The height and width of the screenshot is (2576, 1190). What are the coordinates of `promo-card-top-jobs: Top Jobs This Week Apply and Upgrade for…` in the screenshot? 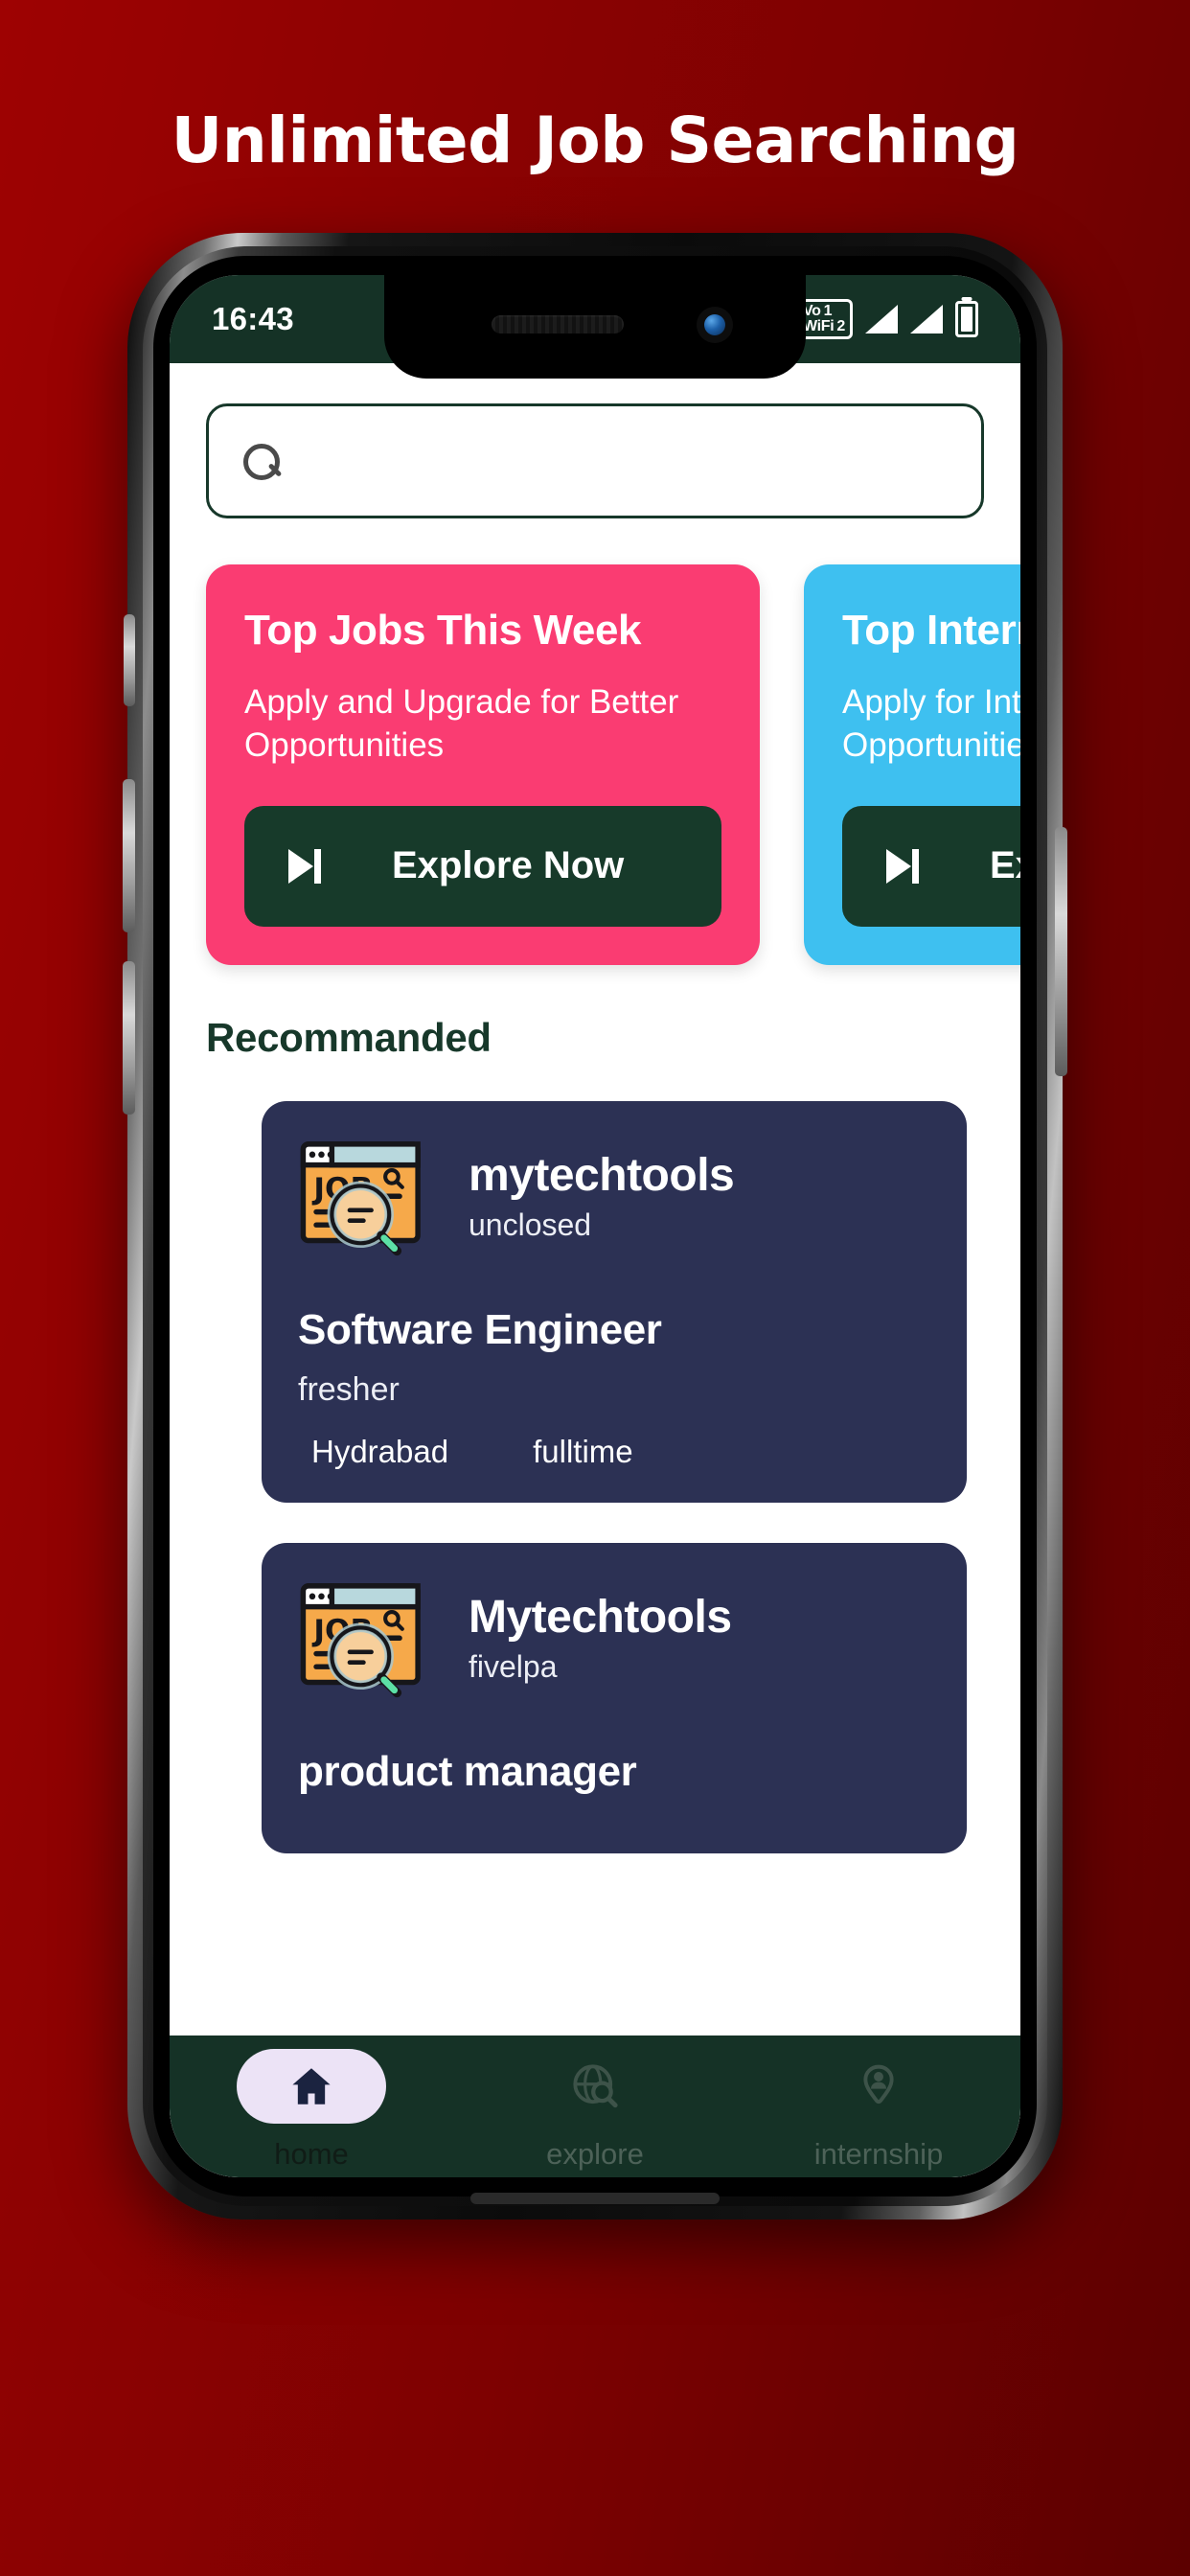 It's located at (483, 764).